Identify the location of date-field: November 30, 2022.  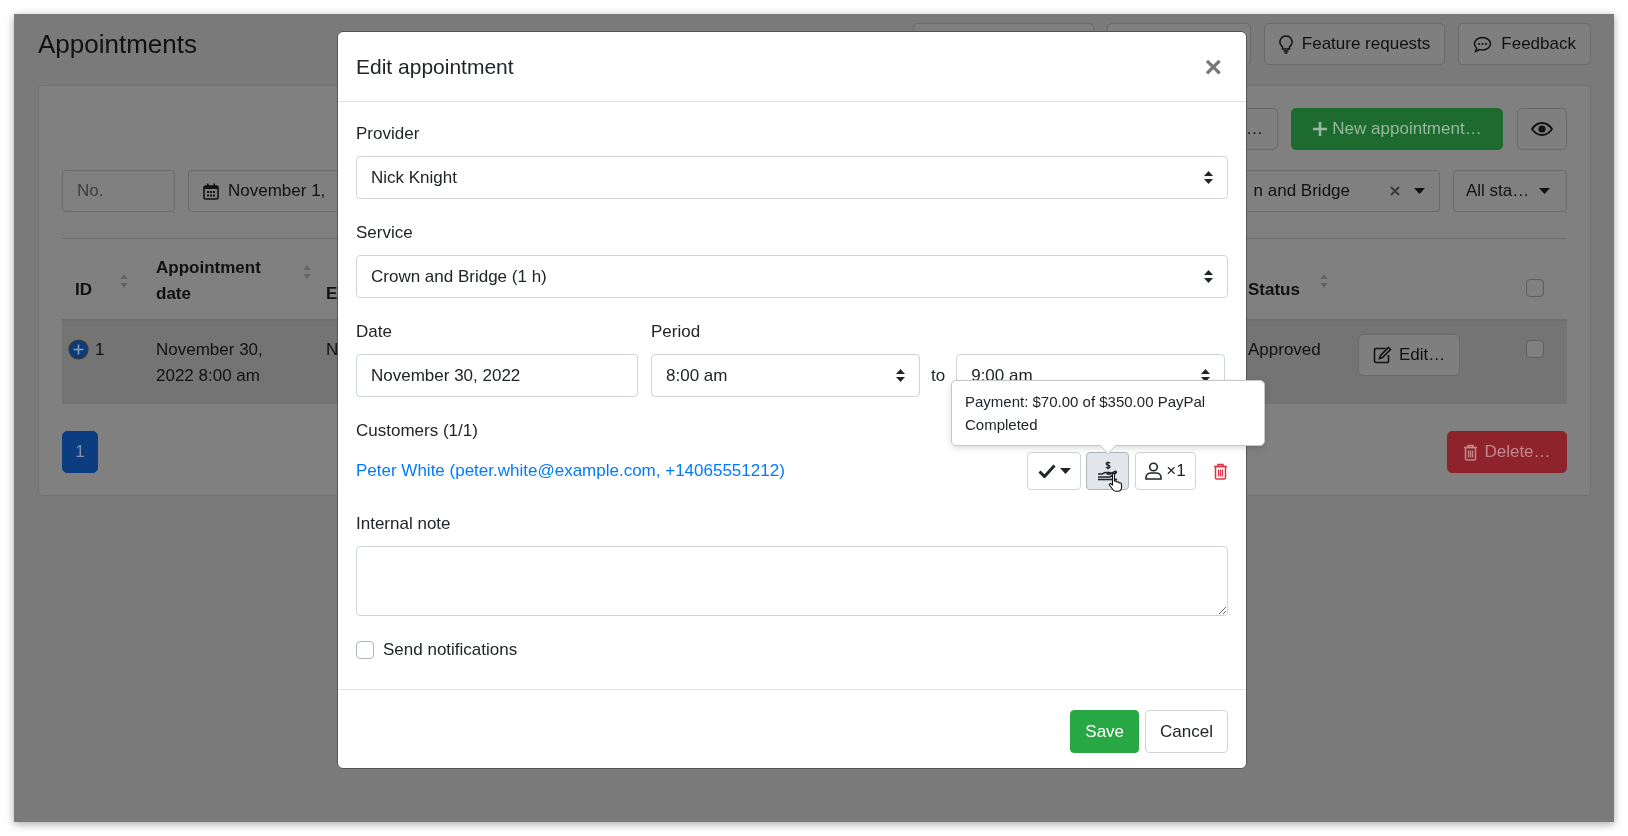
(497, 375).